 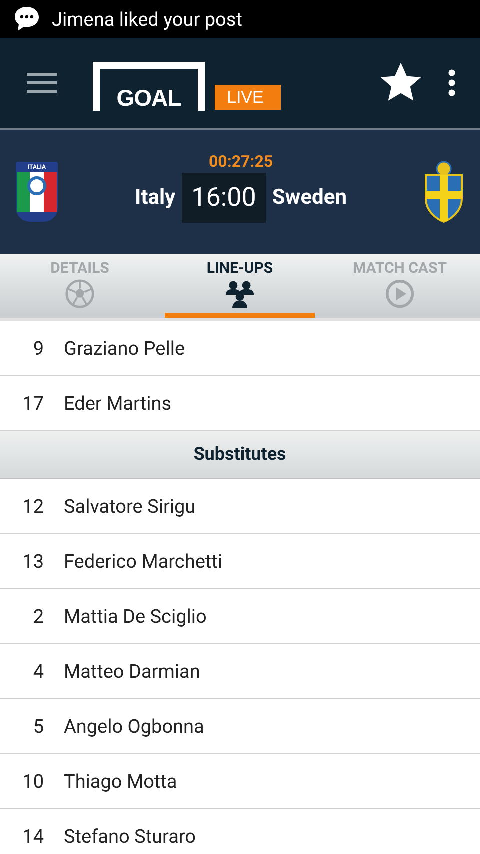 I want to click on player-name: Matteo Darmian, so click(x=132, y=671).